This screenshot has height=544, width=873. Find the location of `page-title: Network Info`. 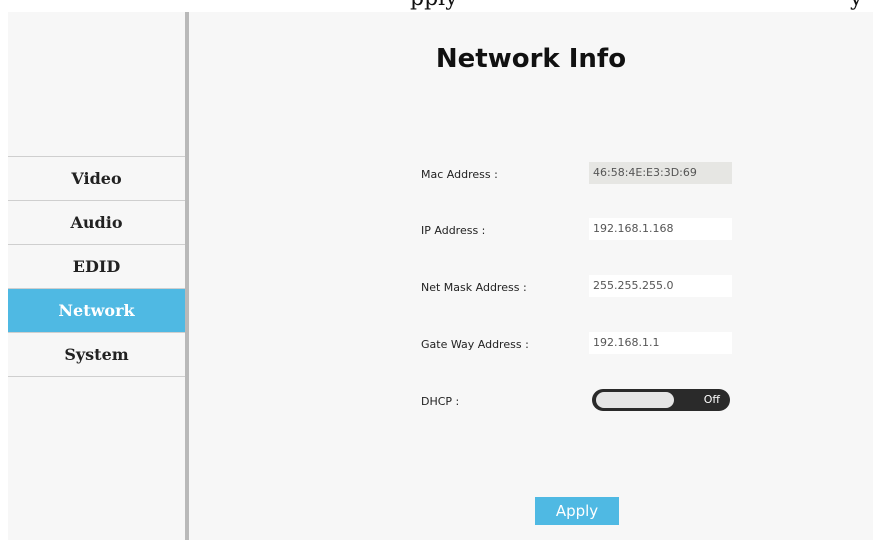

page-title: Network Info is located at coordinates (531, 59).